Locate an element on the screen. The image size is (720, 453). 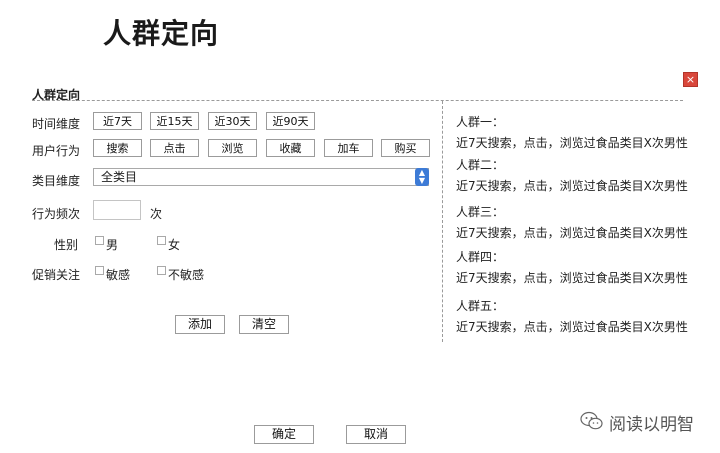
add-button: 添加 is located at coordinates (200, 324).